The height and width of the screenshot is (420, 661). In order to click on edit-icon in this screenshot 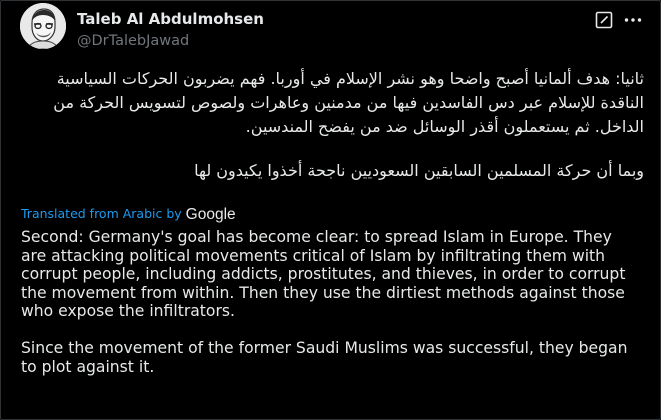, I will do `click(604, 20)`.